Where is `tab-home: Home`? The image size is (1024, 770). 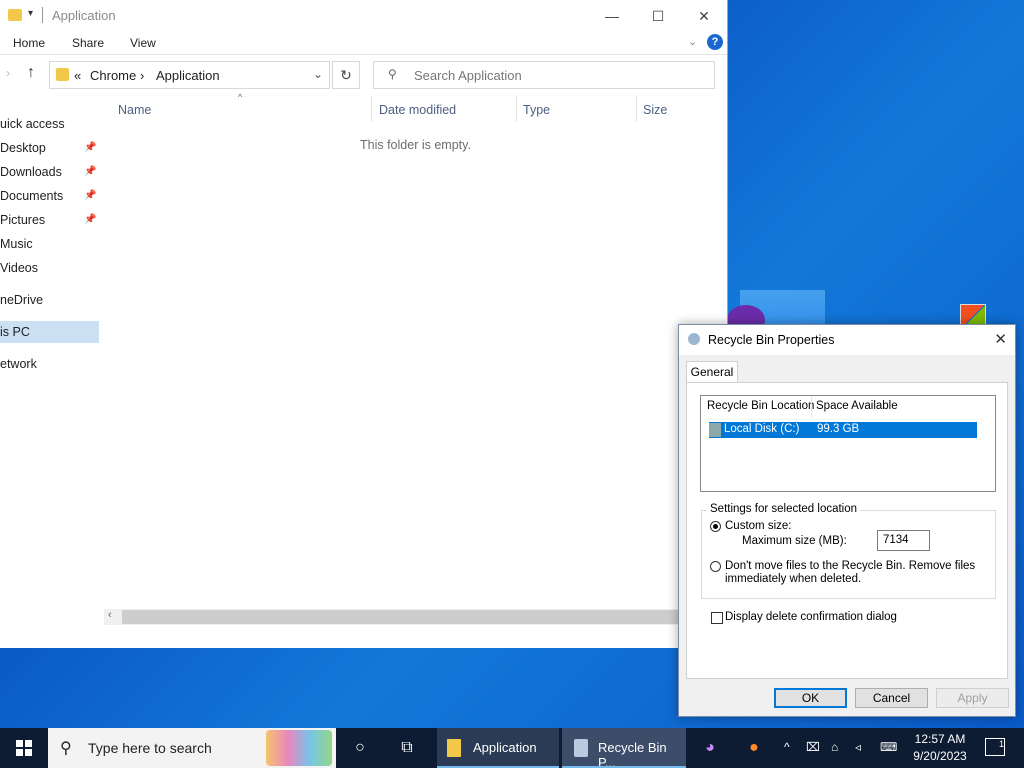 tab-home: Home is located at coordinates (29, 43).